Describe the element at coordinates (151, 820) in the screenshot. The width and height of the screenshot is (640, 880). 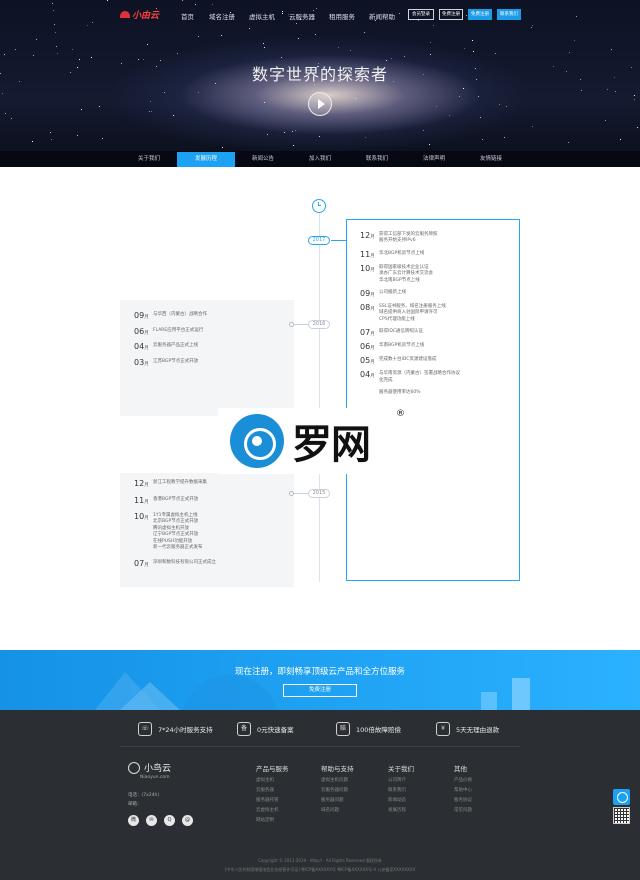
I see `wechat-icon: ✉` at that location.